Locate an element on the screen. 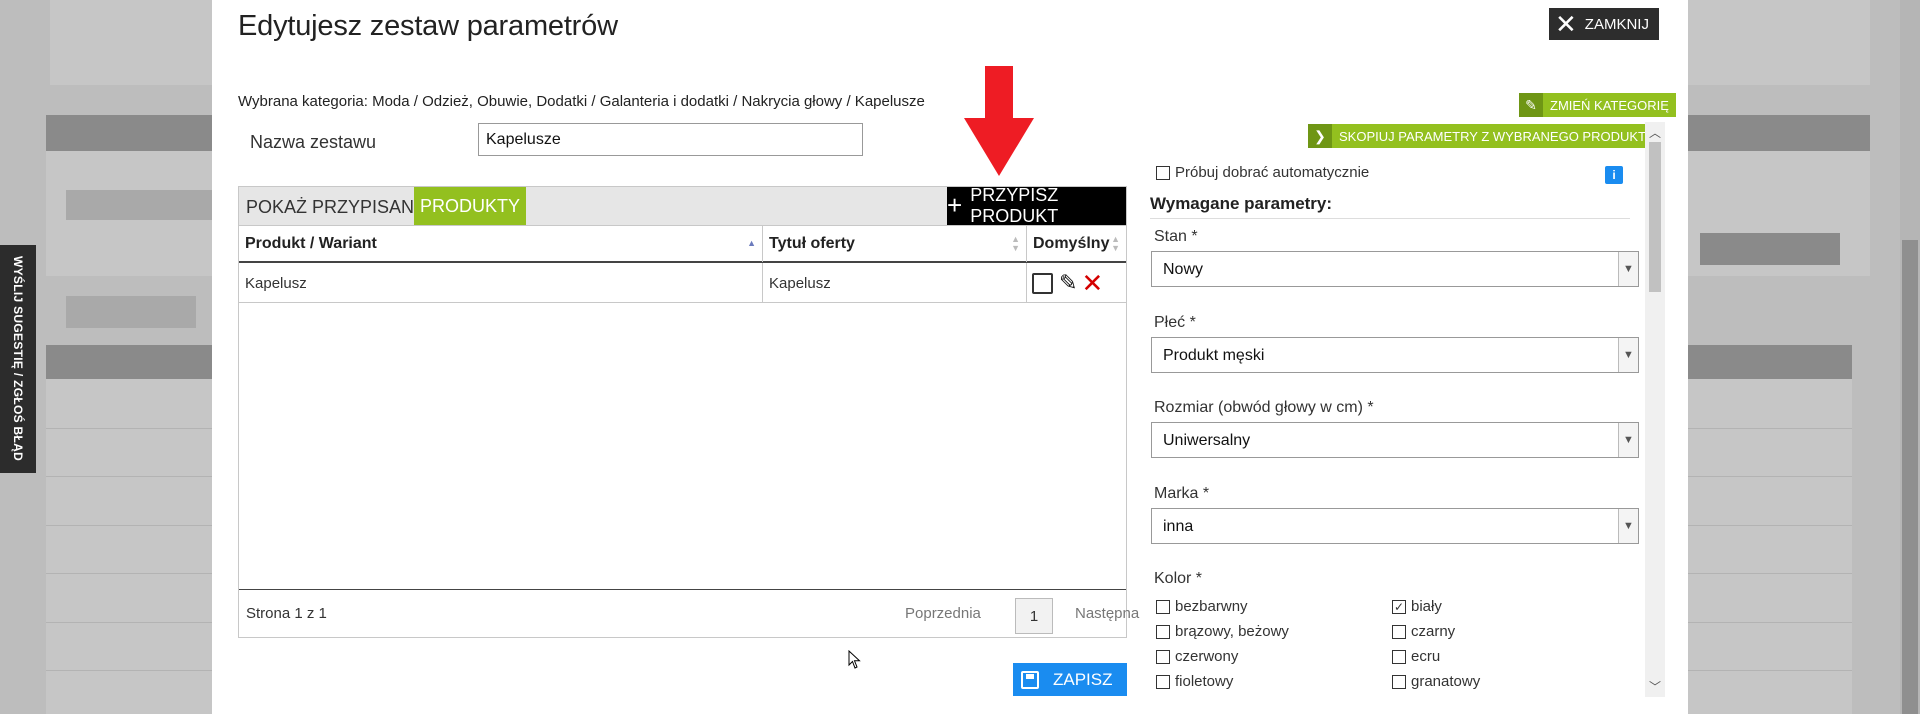 This screenshot has width=1920, height=714. close-button-label: ZAMKNIJ is located at coordinates (1616, 24).